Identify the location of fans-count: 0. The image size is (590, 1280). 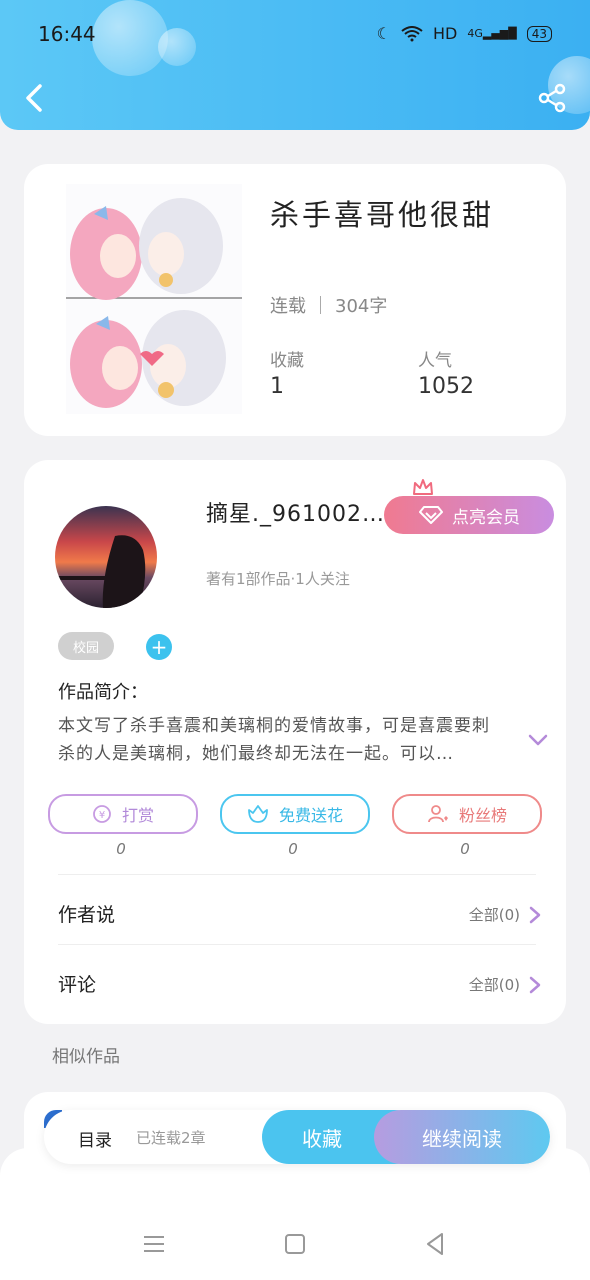
(465, 849).